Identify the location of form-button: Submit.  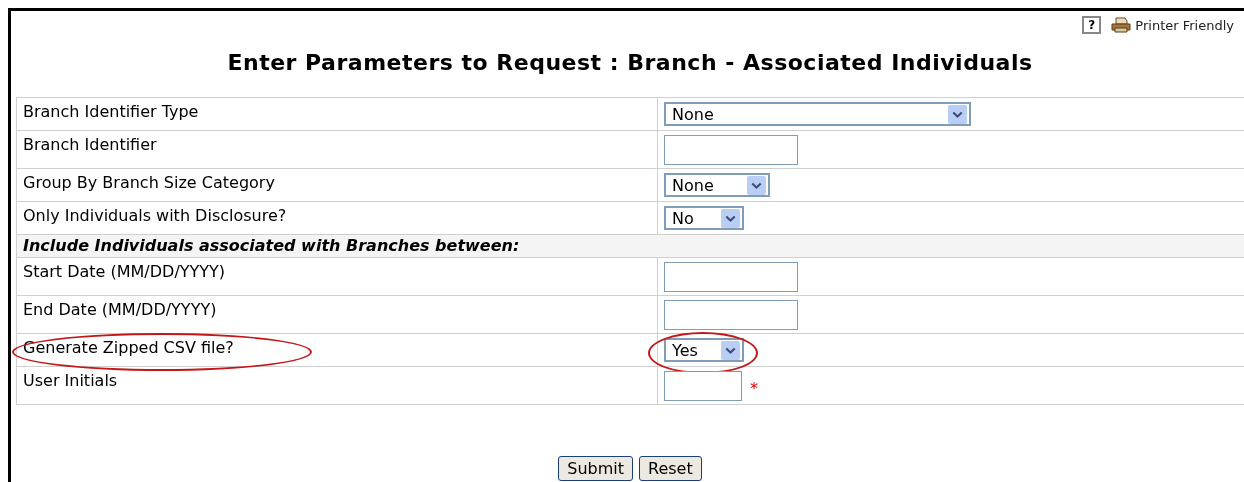
(596, 468).